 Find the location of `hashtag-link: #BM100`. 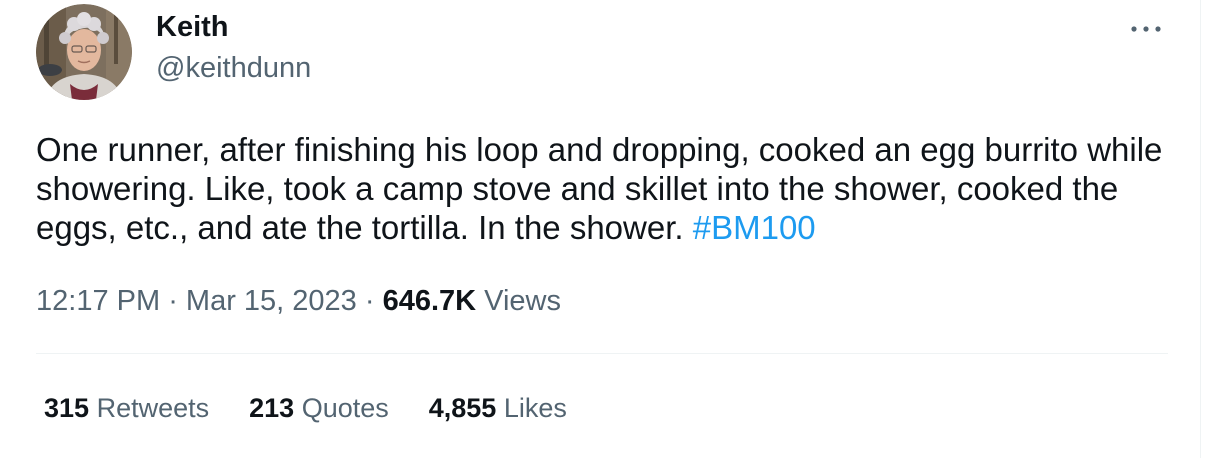

hashtag-link: #BM100 is located at coordinates (754, 227).